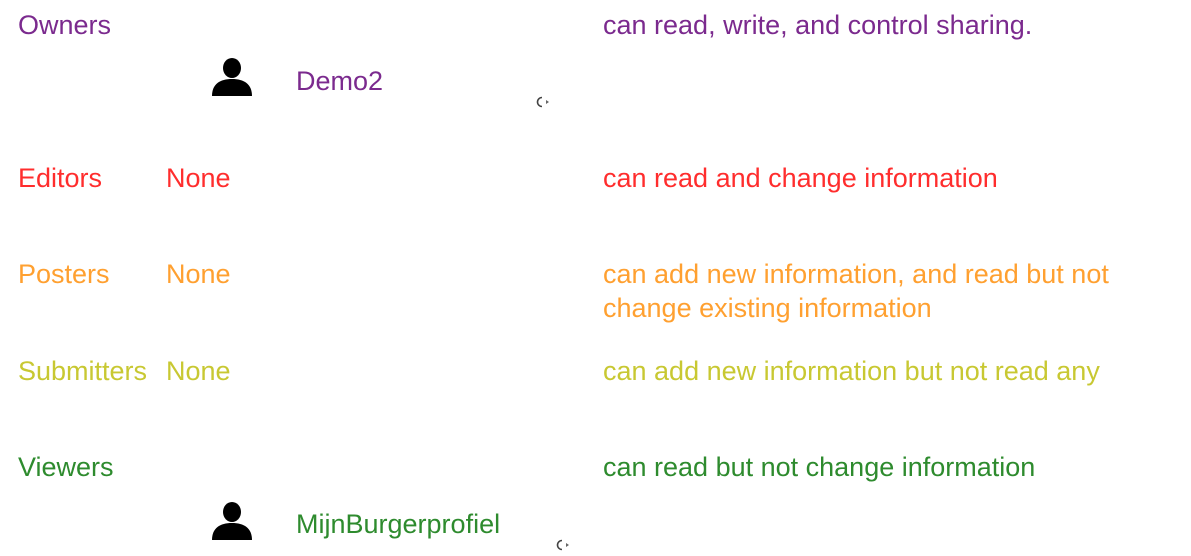 The height and width of the screenshot is (556, 1191). What do you see at coordinates (818, 25) in the screenshot?
I see `owners-description: can read, write, and control sharing.` at bounding box center [818, 25].